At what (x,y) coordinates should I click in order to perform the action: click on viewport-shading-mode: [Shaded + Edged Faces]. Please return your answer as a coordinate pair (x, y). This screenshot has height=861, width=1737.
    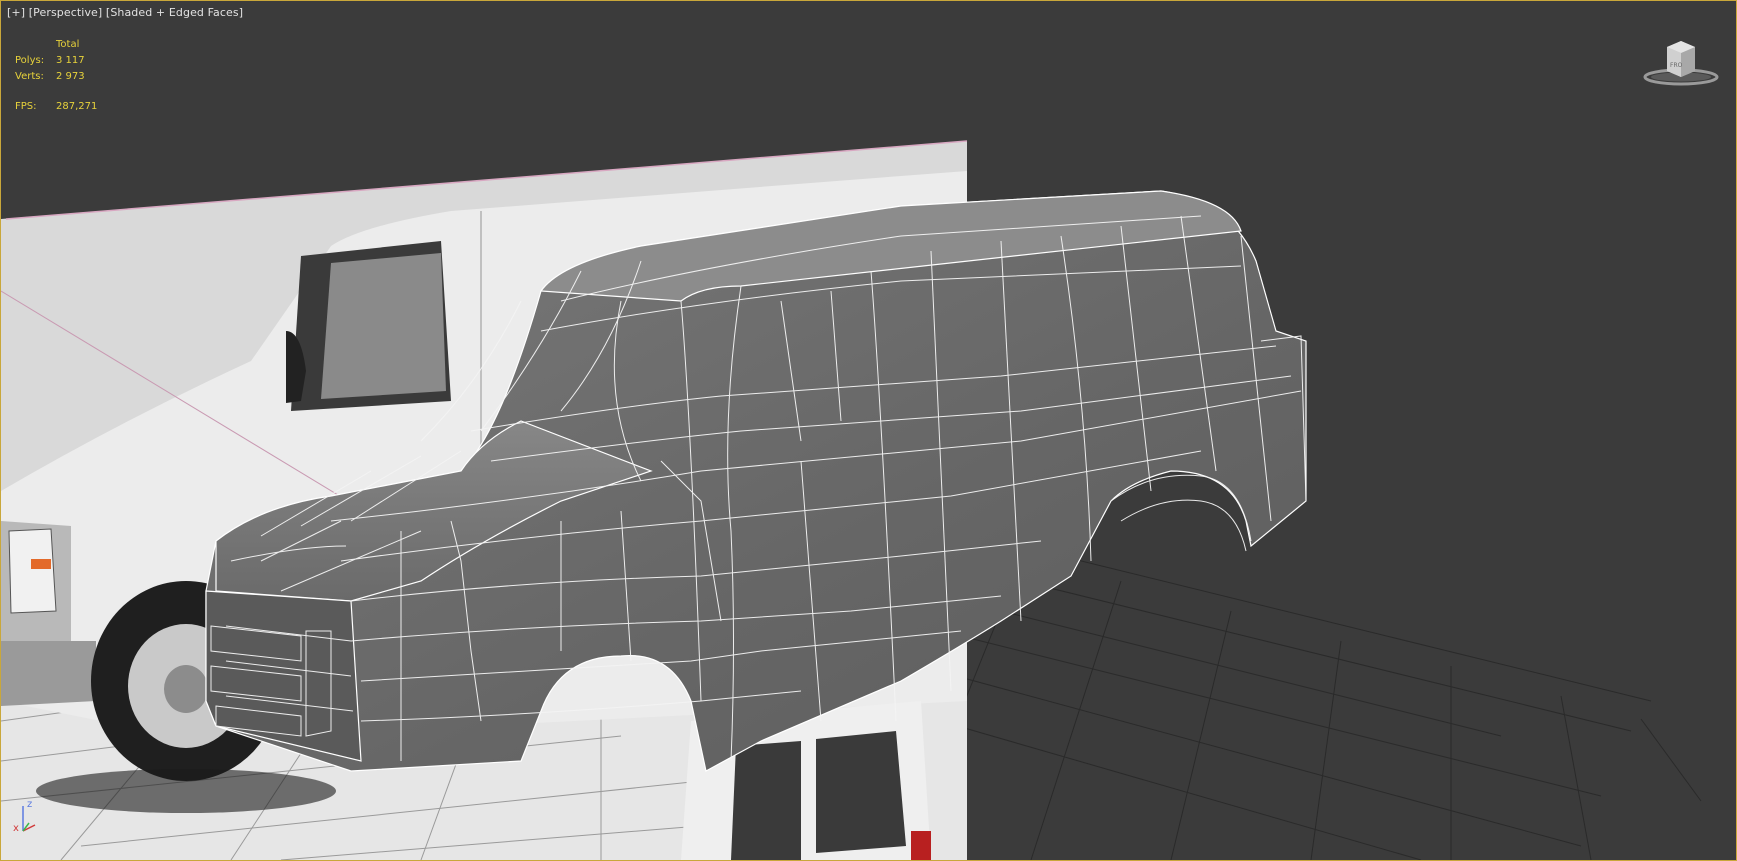
    Looking at the image, I should click on (174, 12).